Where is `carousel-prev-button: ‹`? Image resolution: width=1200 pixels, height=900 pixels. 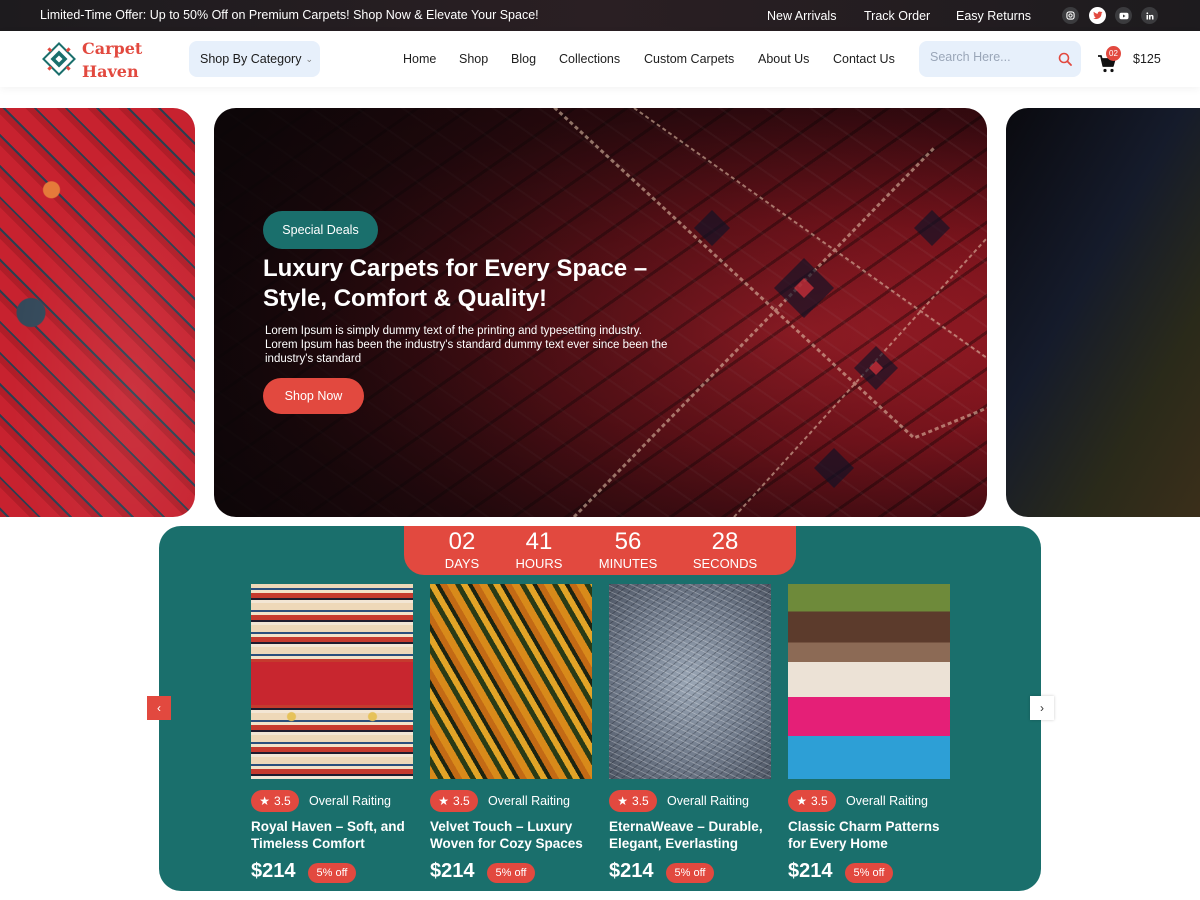 carousel-prev-button: ‹ is located at coordinates (159, 708).